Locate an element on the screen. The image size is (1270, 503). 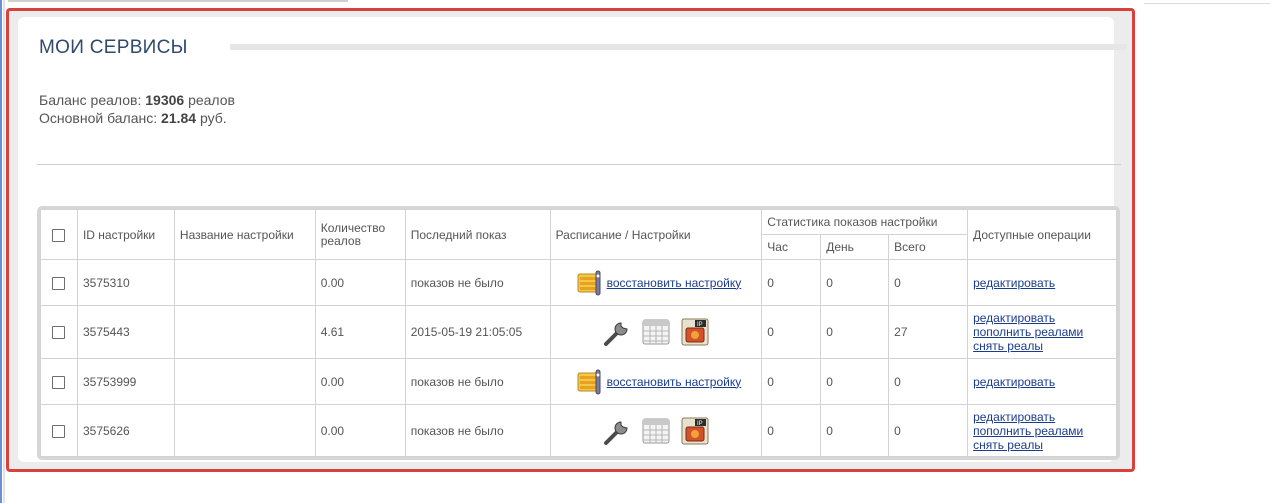
col-schedule: Расписание / Настройки is located at coordinates (656, 234).